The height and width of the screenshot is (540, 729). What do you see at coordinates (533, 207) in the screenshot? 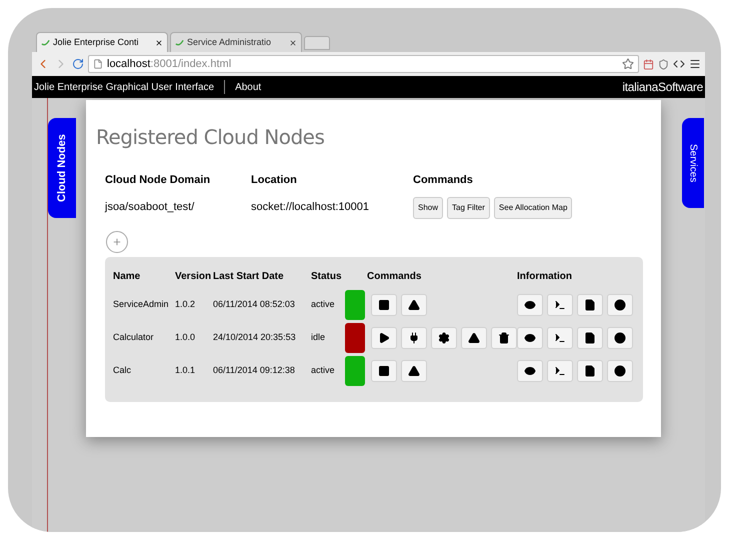
I see `command-button: See Allocation Map` at bounding box center [533, 207].